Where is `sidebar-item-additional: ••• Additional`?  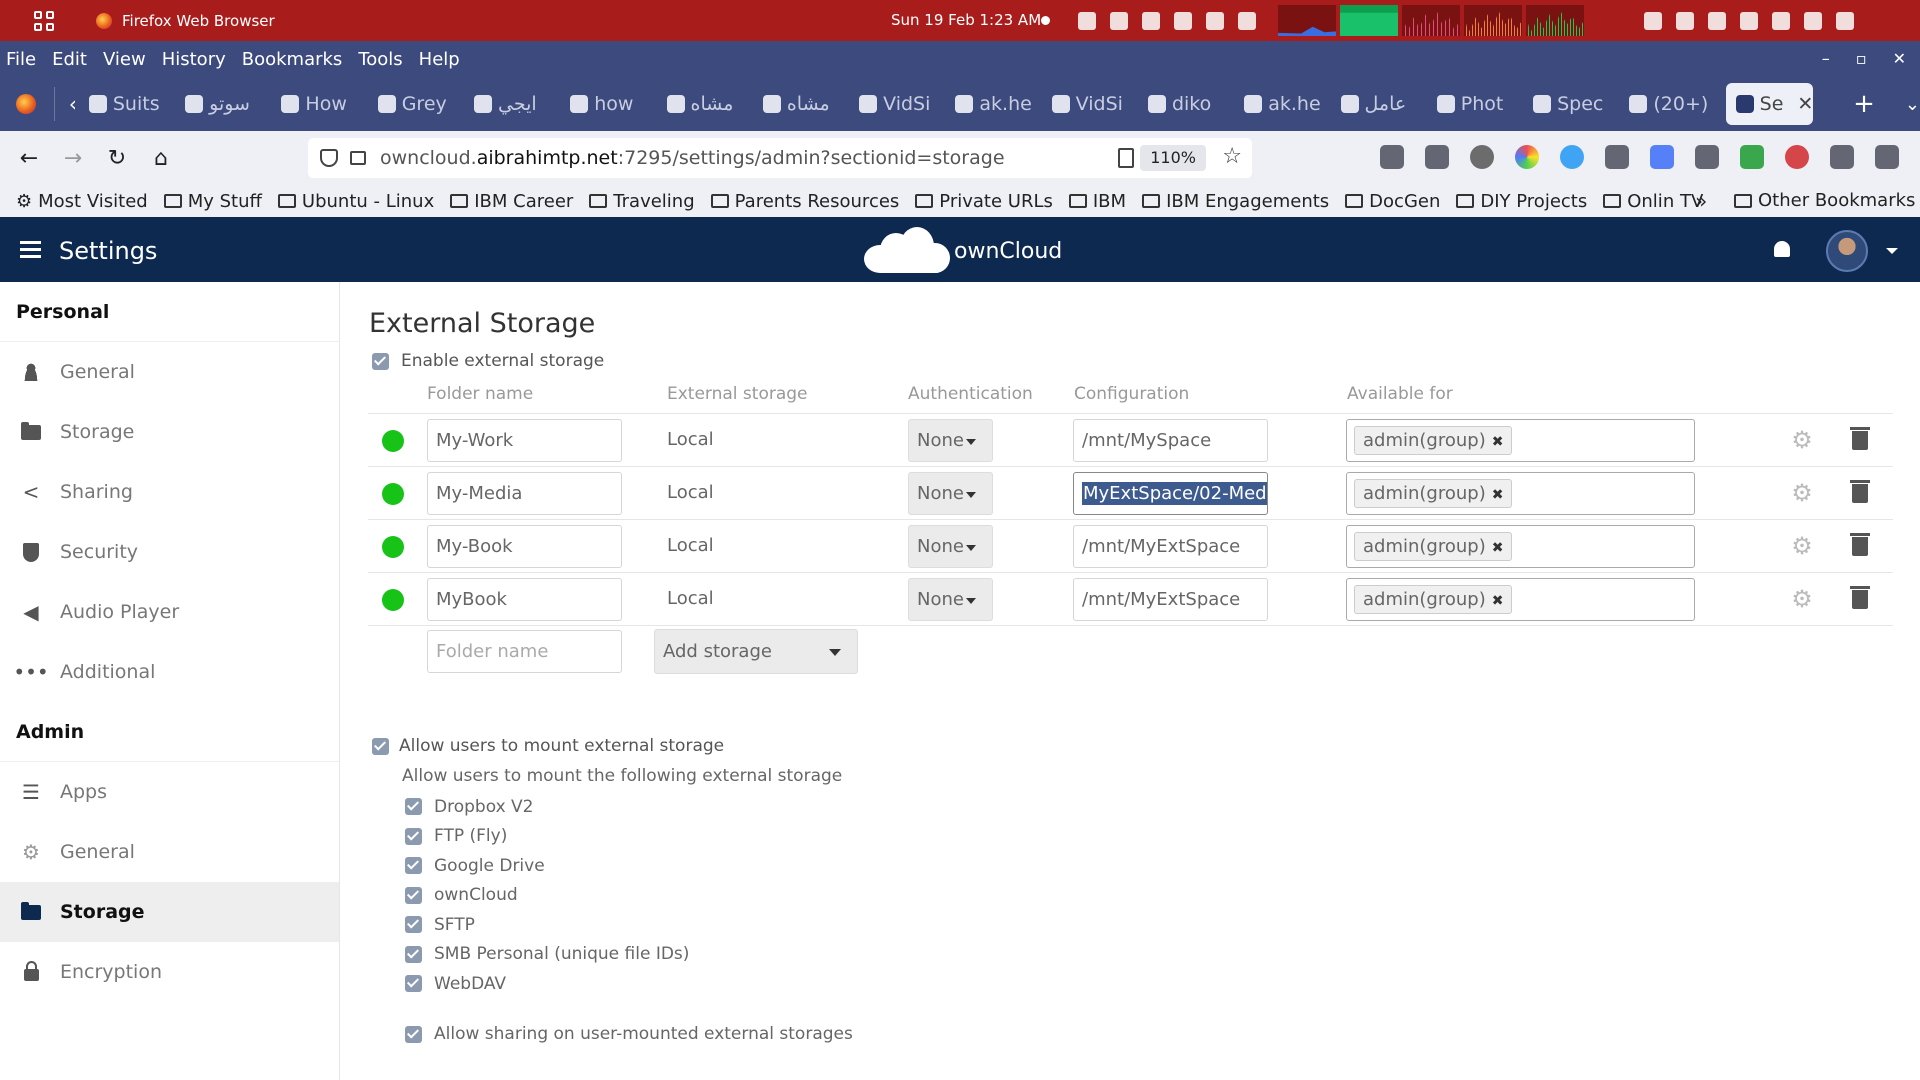
sidebar-item-additional: ••• Additional is located at coordinates (169, 672).